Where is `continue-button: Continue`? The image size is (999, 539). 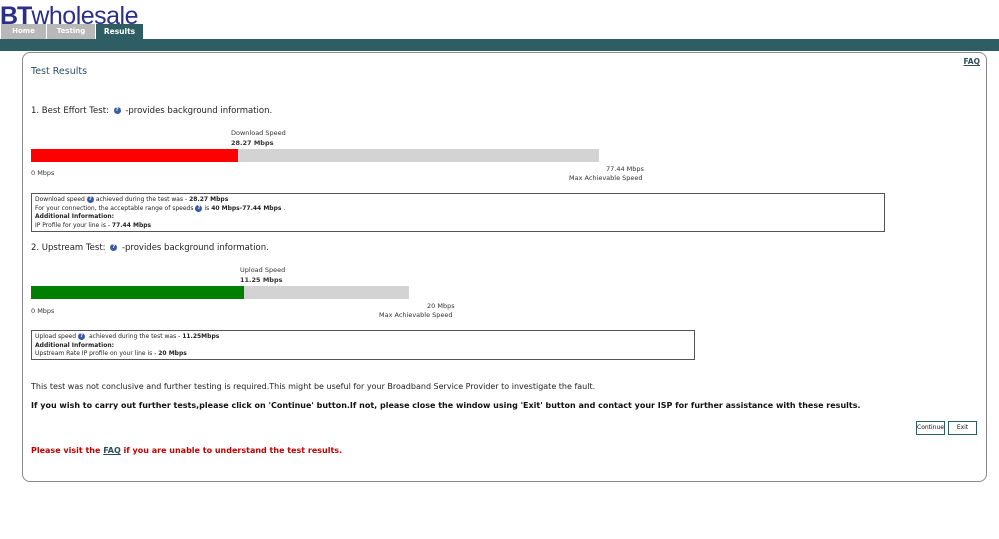 continue-button: Continue is located at coordinates (930, 428).